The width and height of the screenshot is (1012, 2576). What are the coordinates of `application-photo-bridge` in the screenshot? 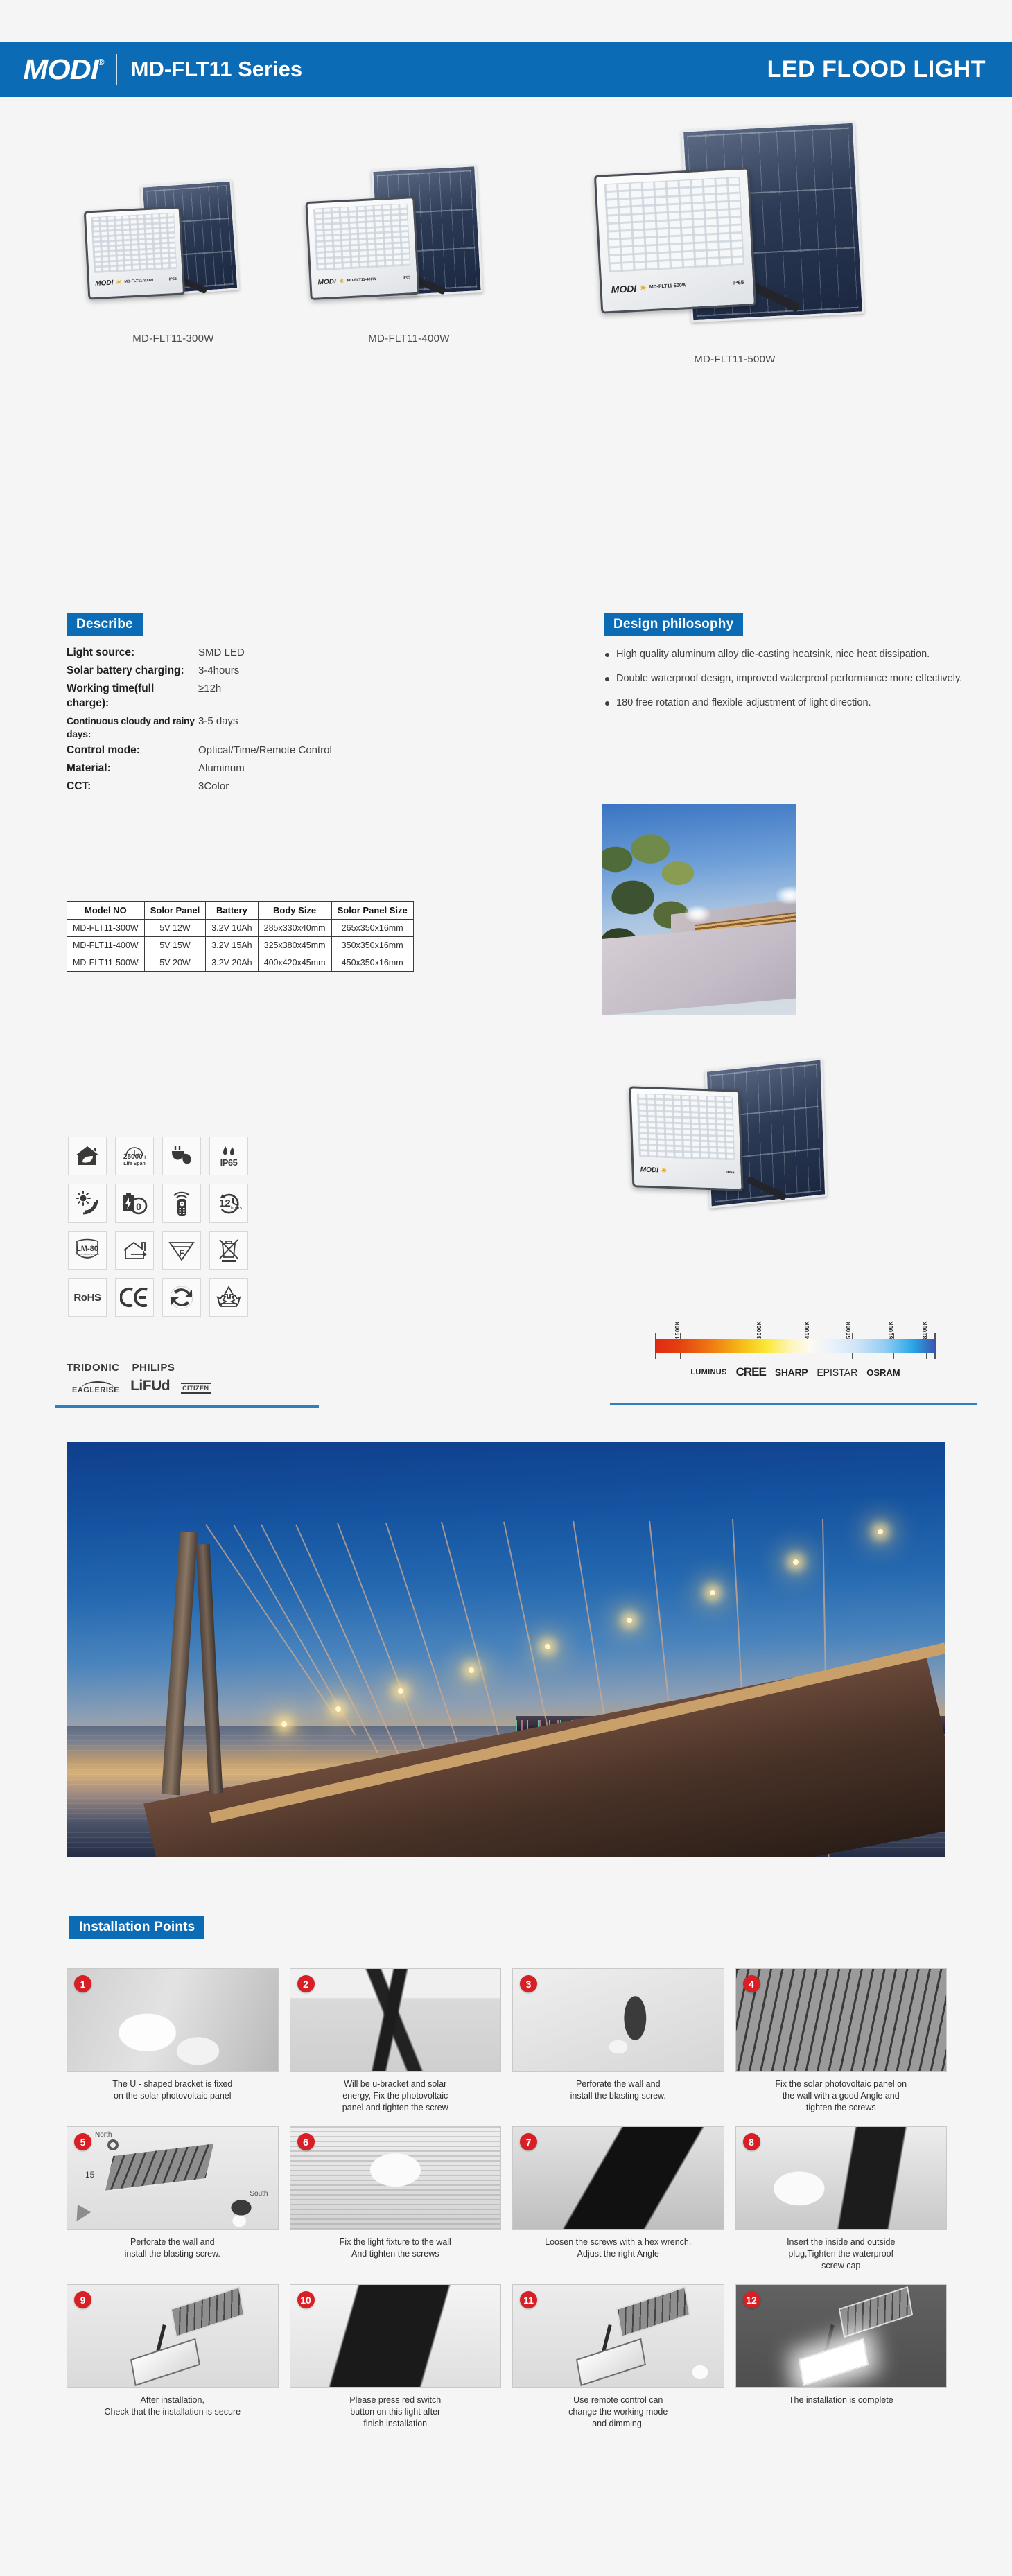 It's located at (506, 1649).